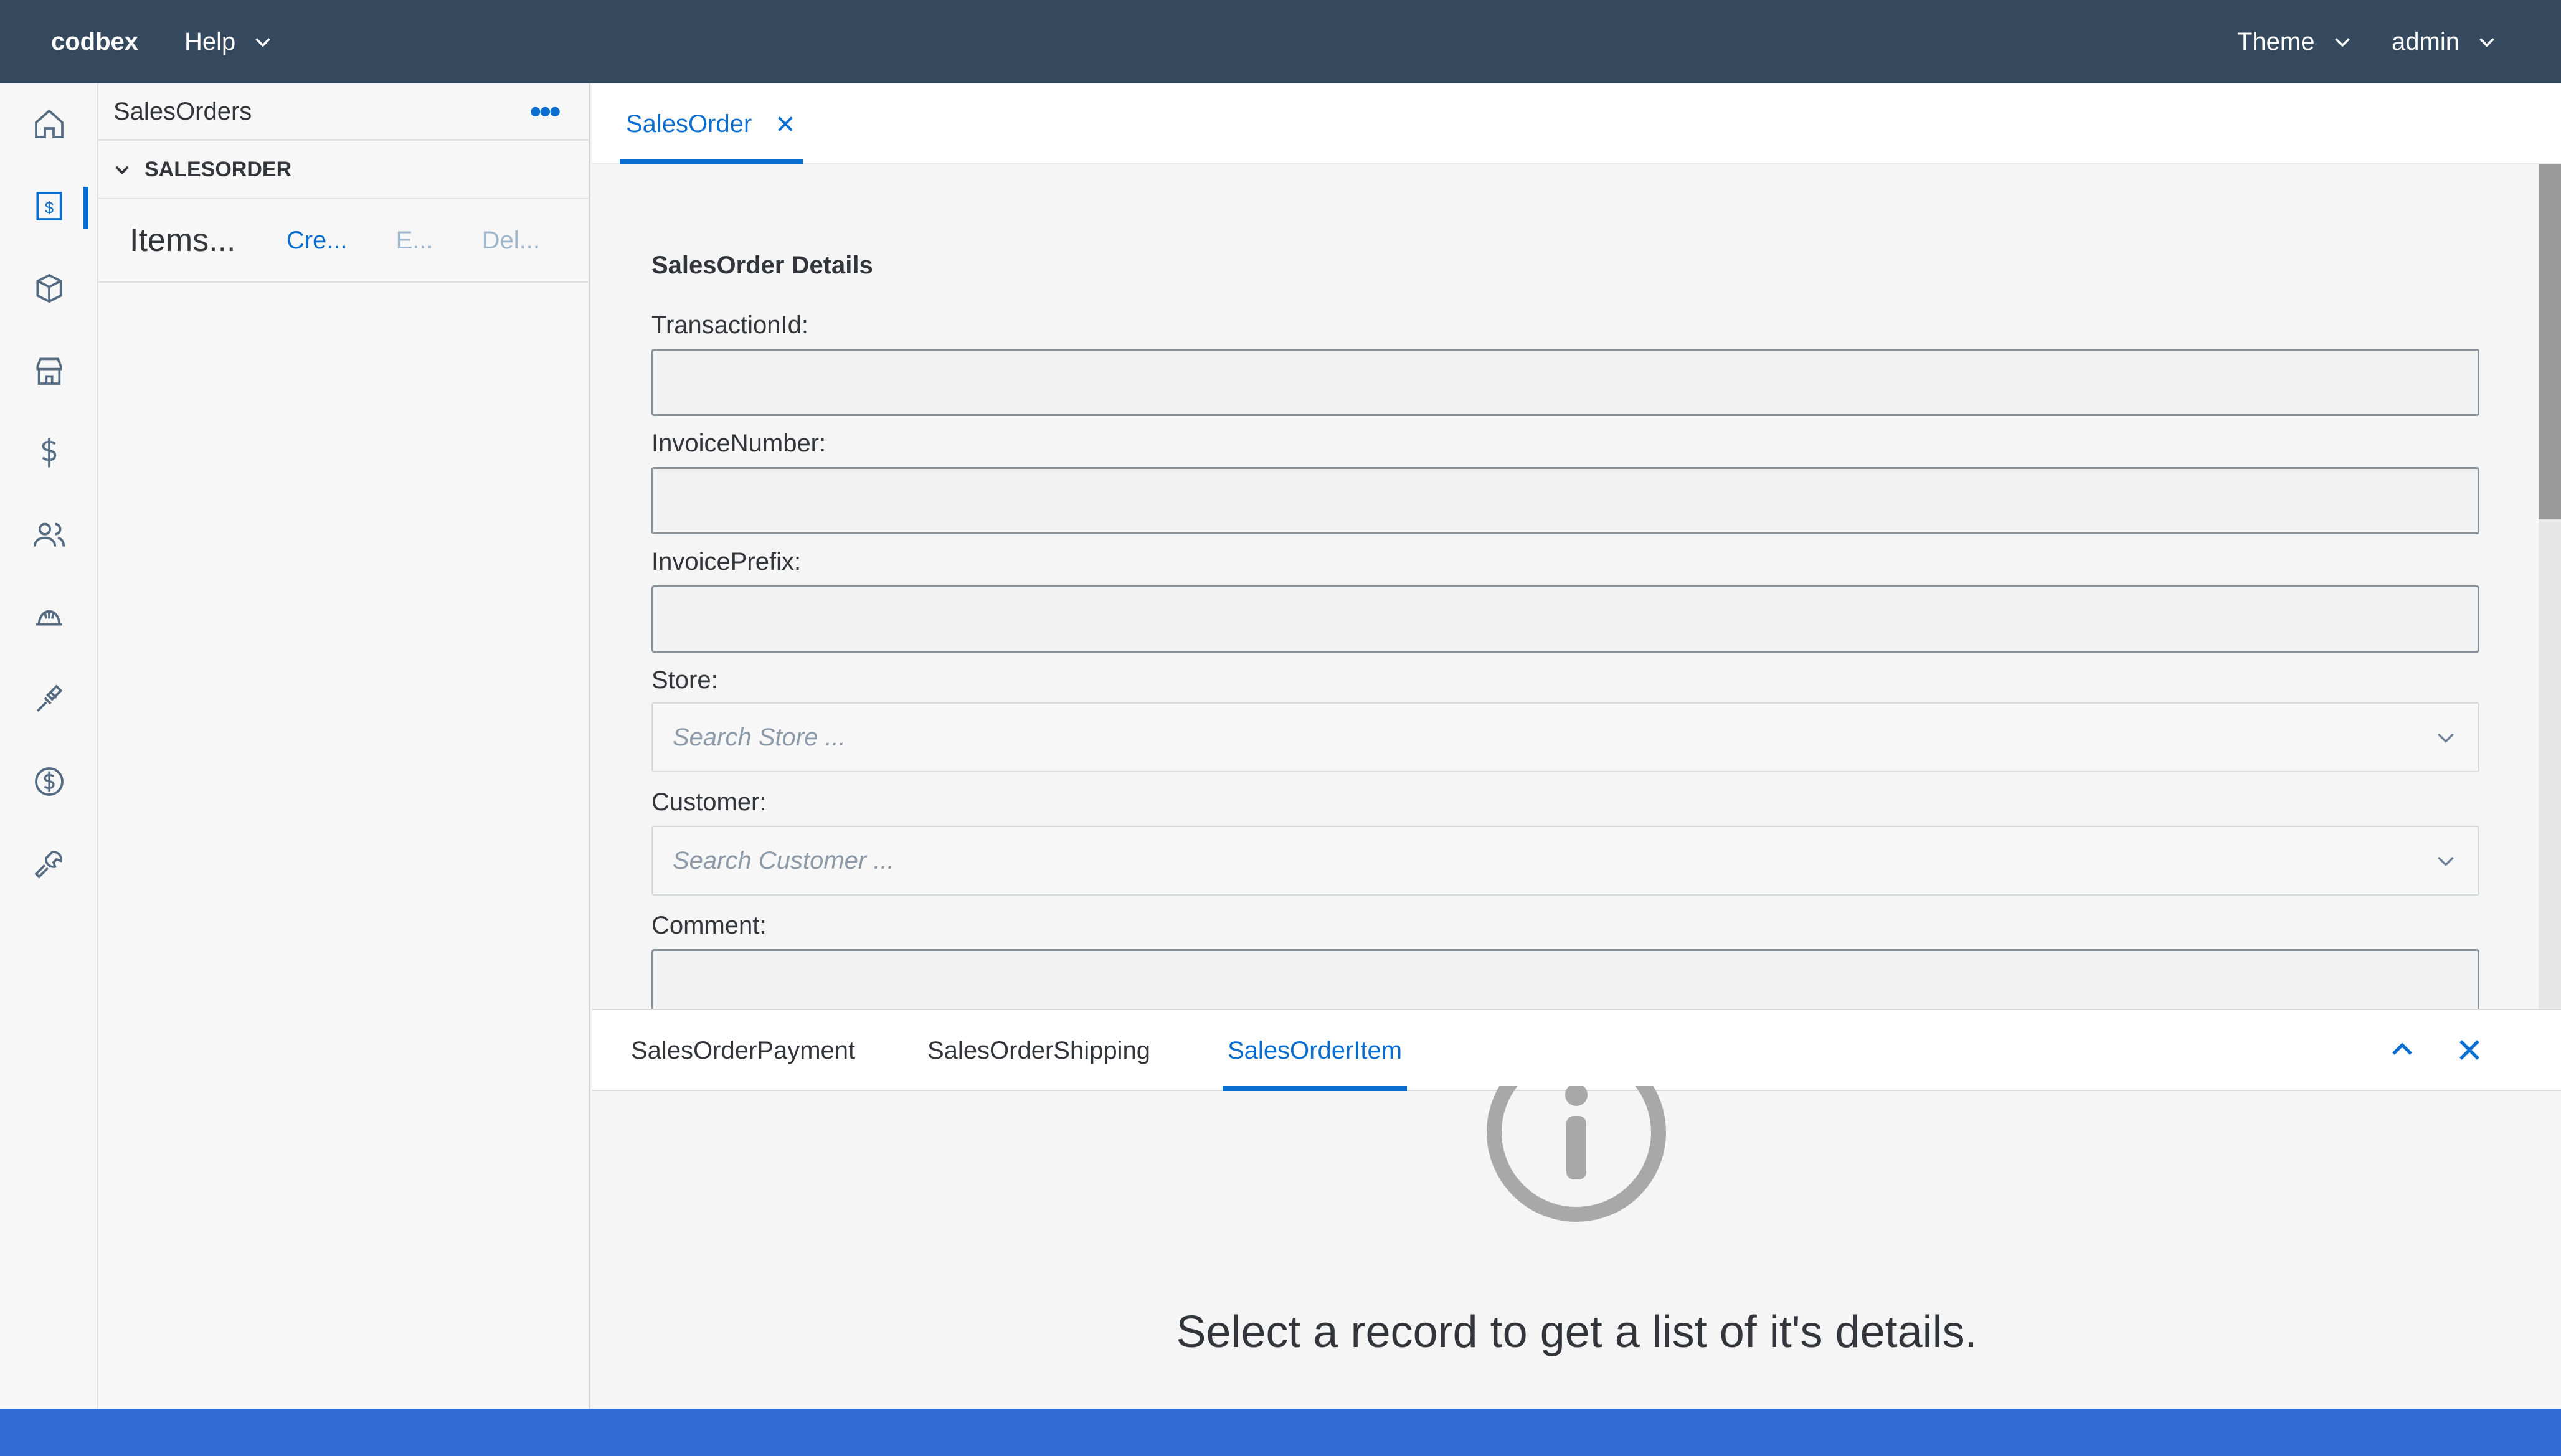 The image size is (2561, 1456). What do you see at coordinates (729, 325) in the screenshot?
I see `transactionid-label: TransactionId:` at bounding box center [729, 325].